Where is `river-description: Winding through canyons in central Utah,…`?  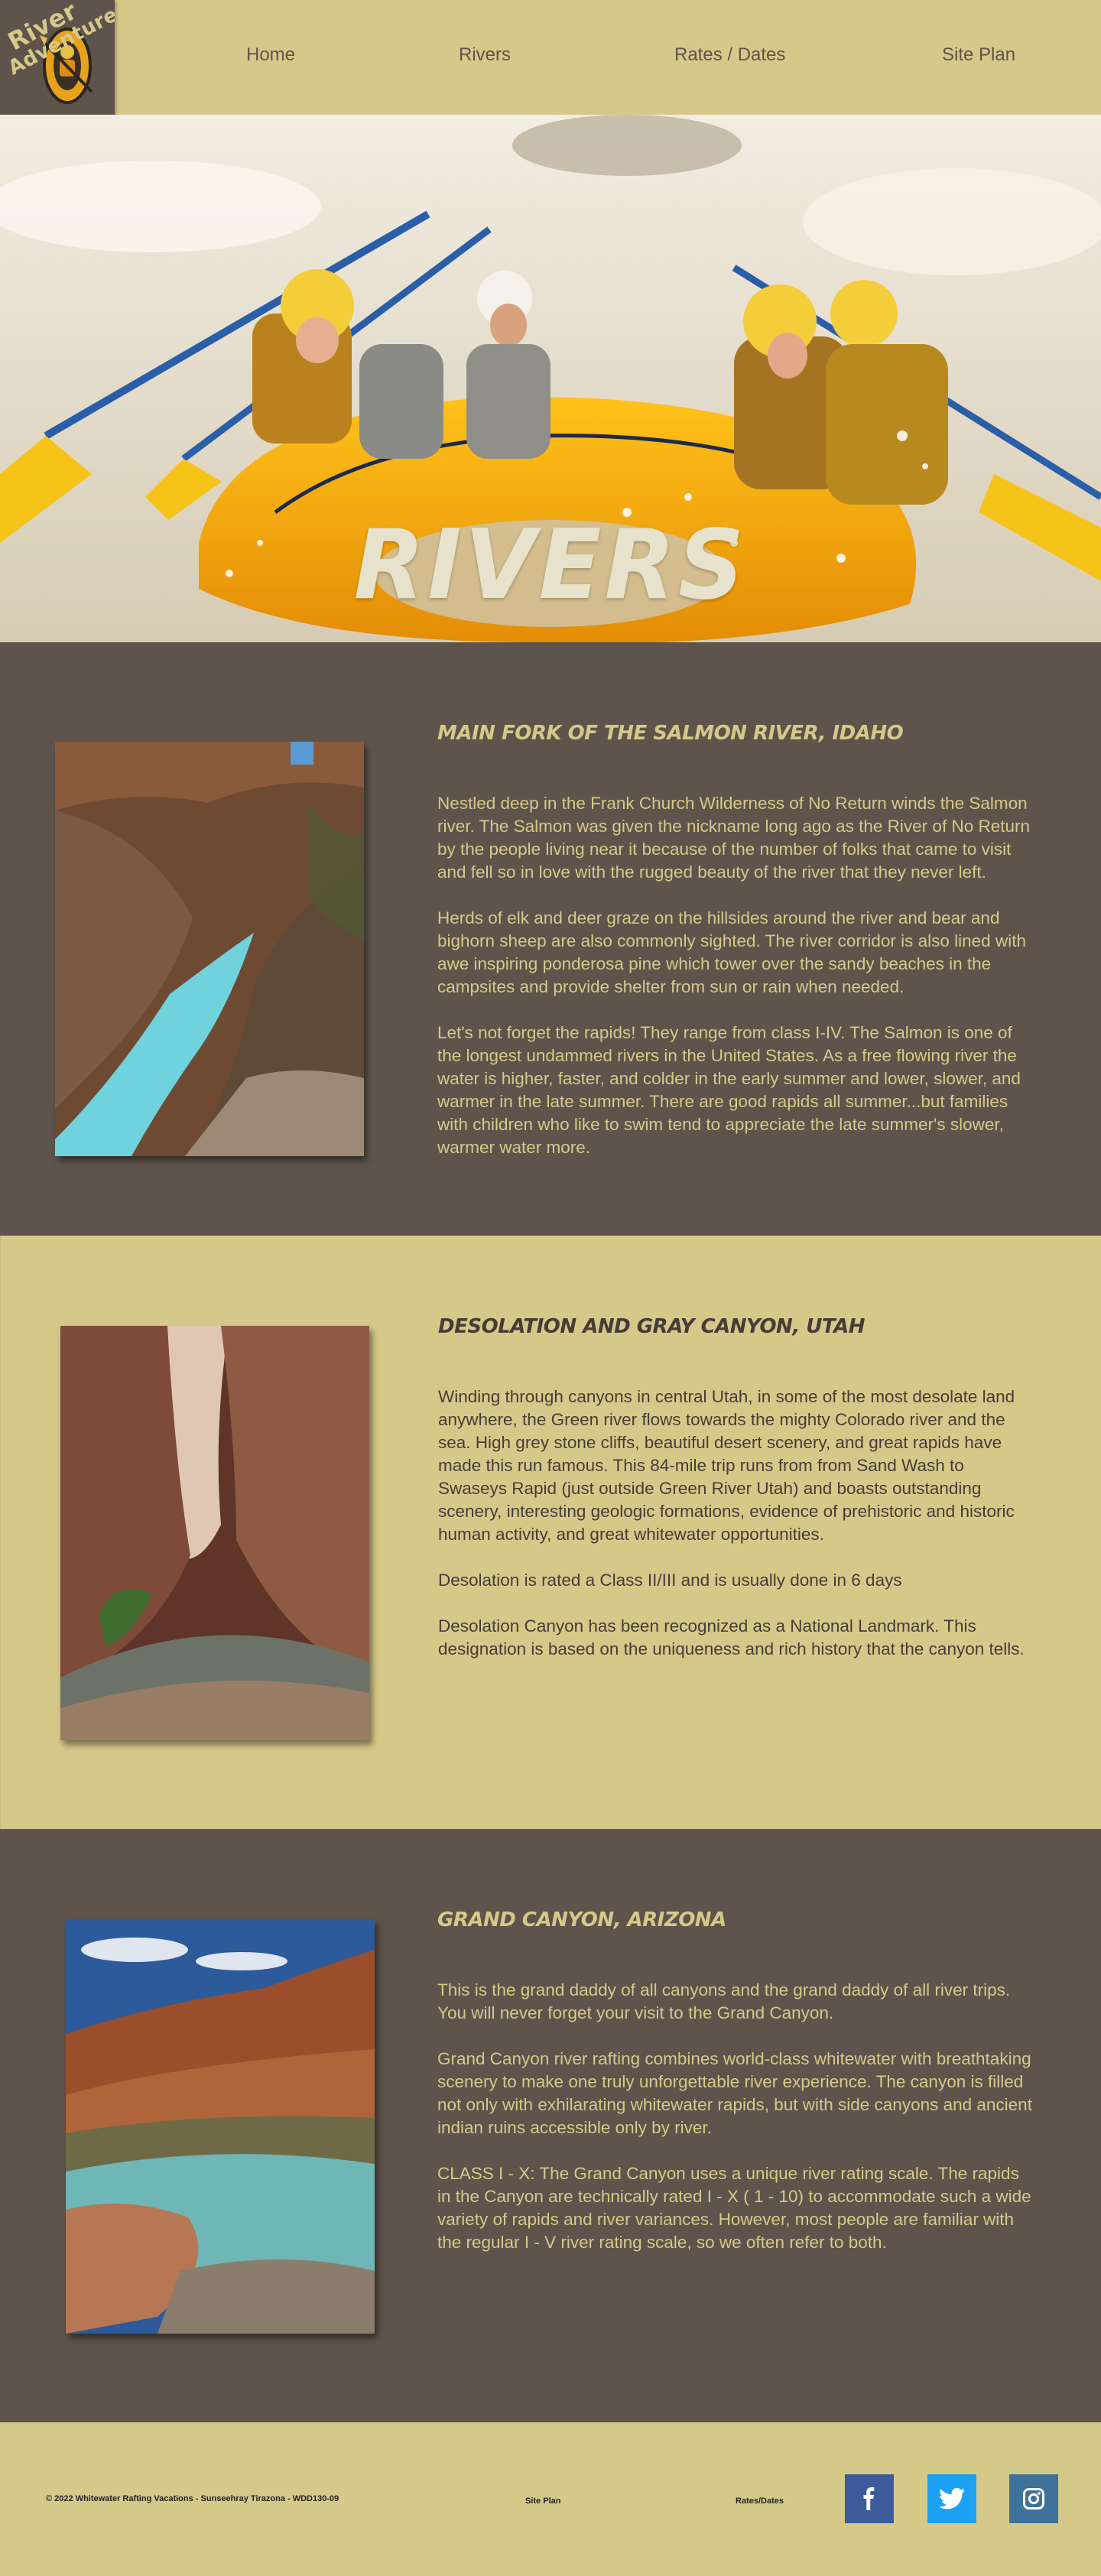 river-description: Winding through canyons in central Utah,… is located at coordinates (736, 1535).